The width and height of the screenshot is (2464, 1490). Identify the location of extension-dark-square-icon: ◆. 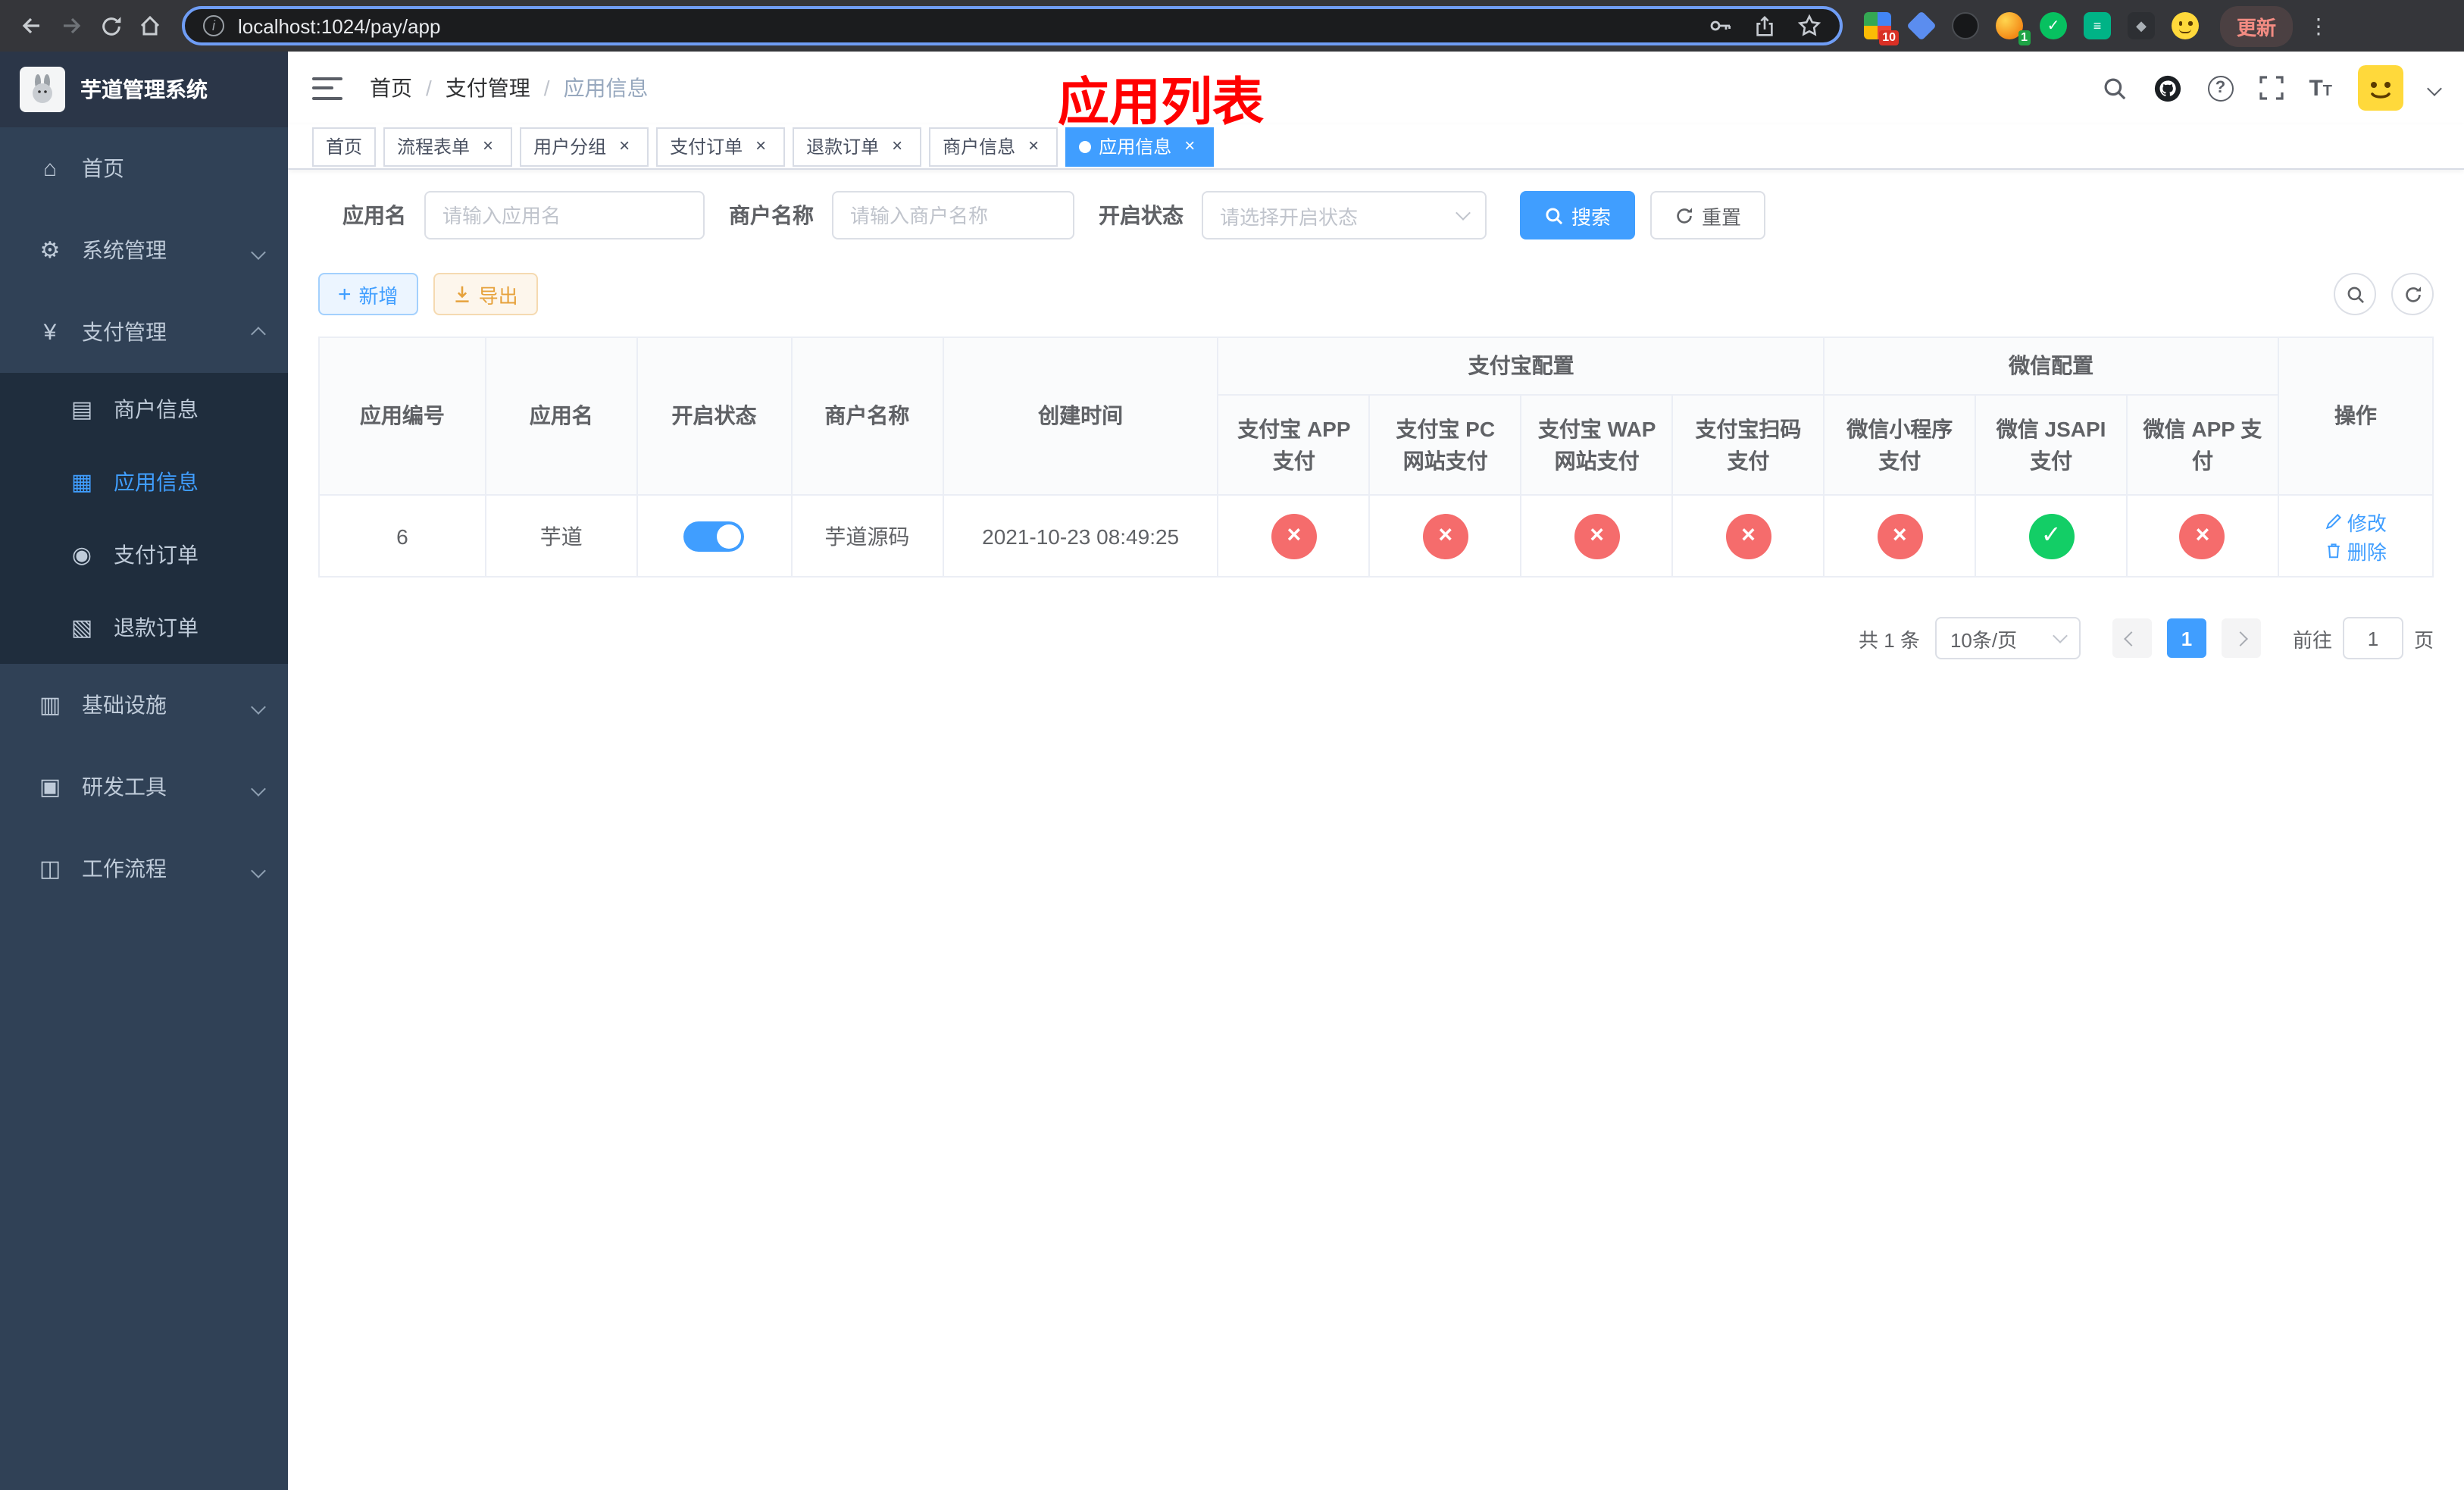
(2141, 26).